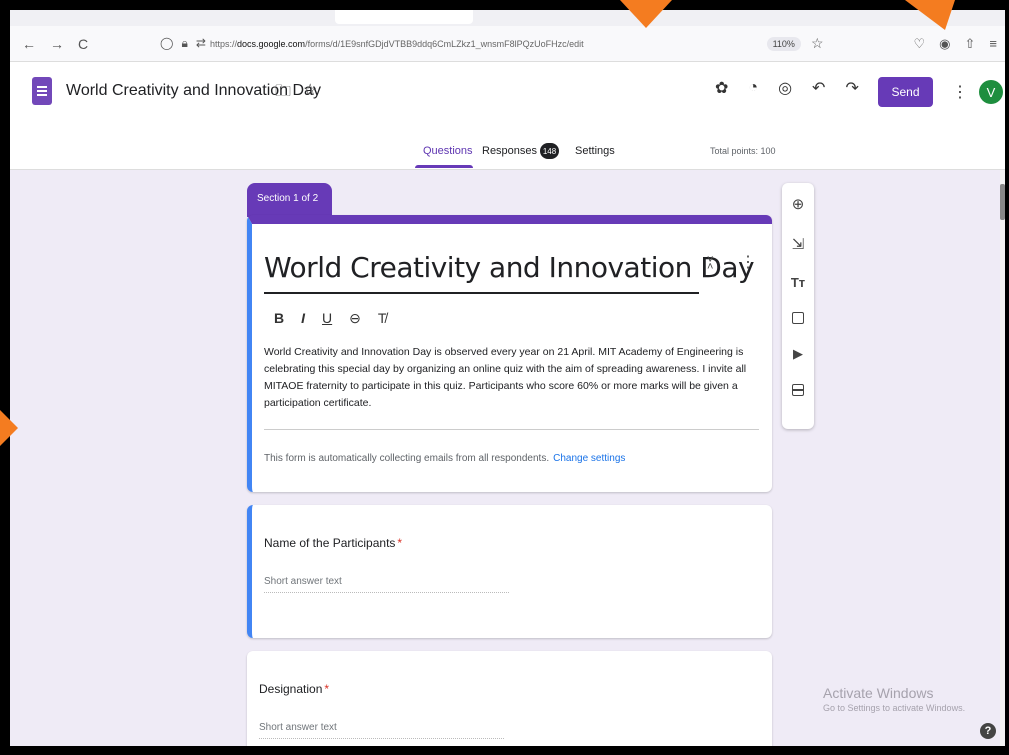 The image size is (1009, 755). Describe the element at coordinates (798, 390) in the screenshot. I see `add-section-icon` at that location.